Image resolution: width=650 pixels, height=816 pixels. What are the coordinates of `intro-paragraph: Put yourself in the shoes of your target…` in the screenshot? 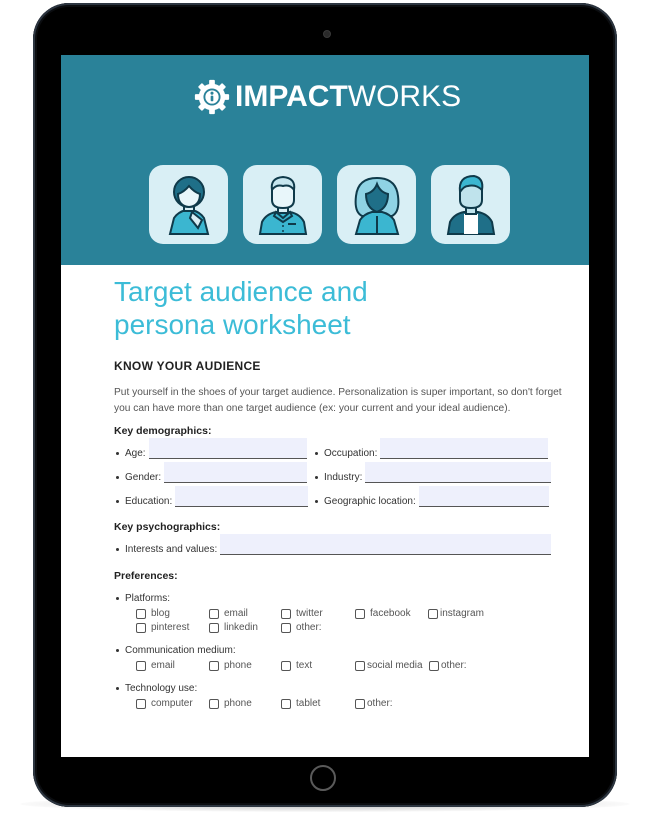 It's located at (338, 400).